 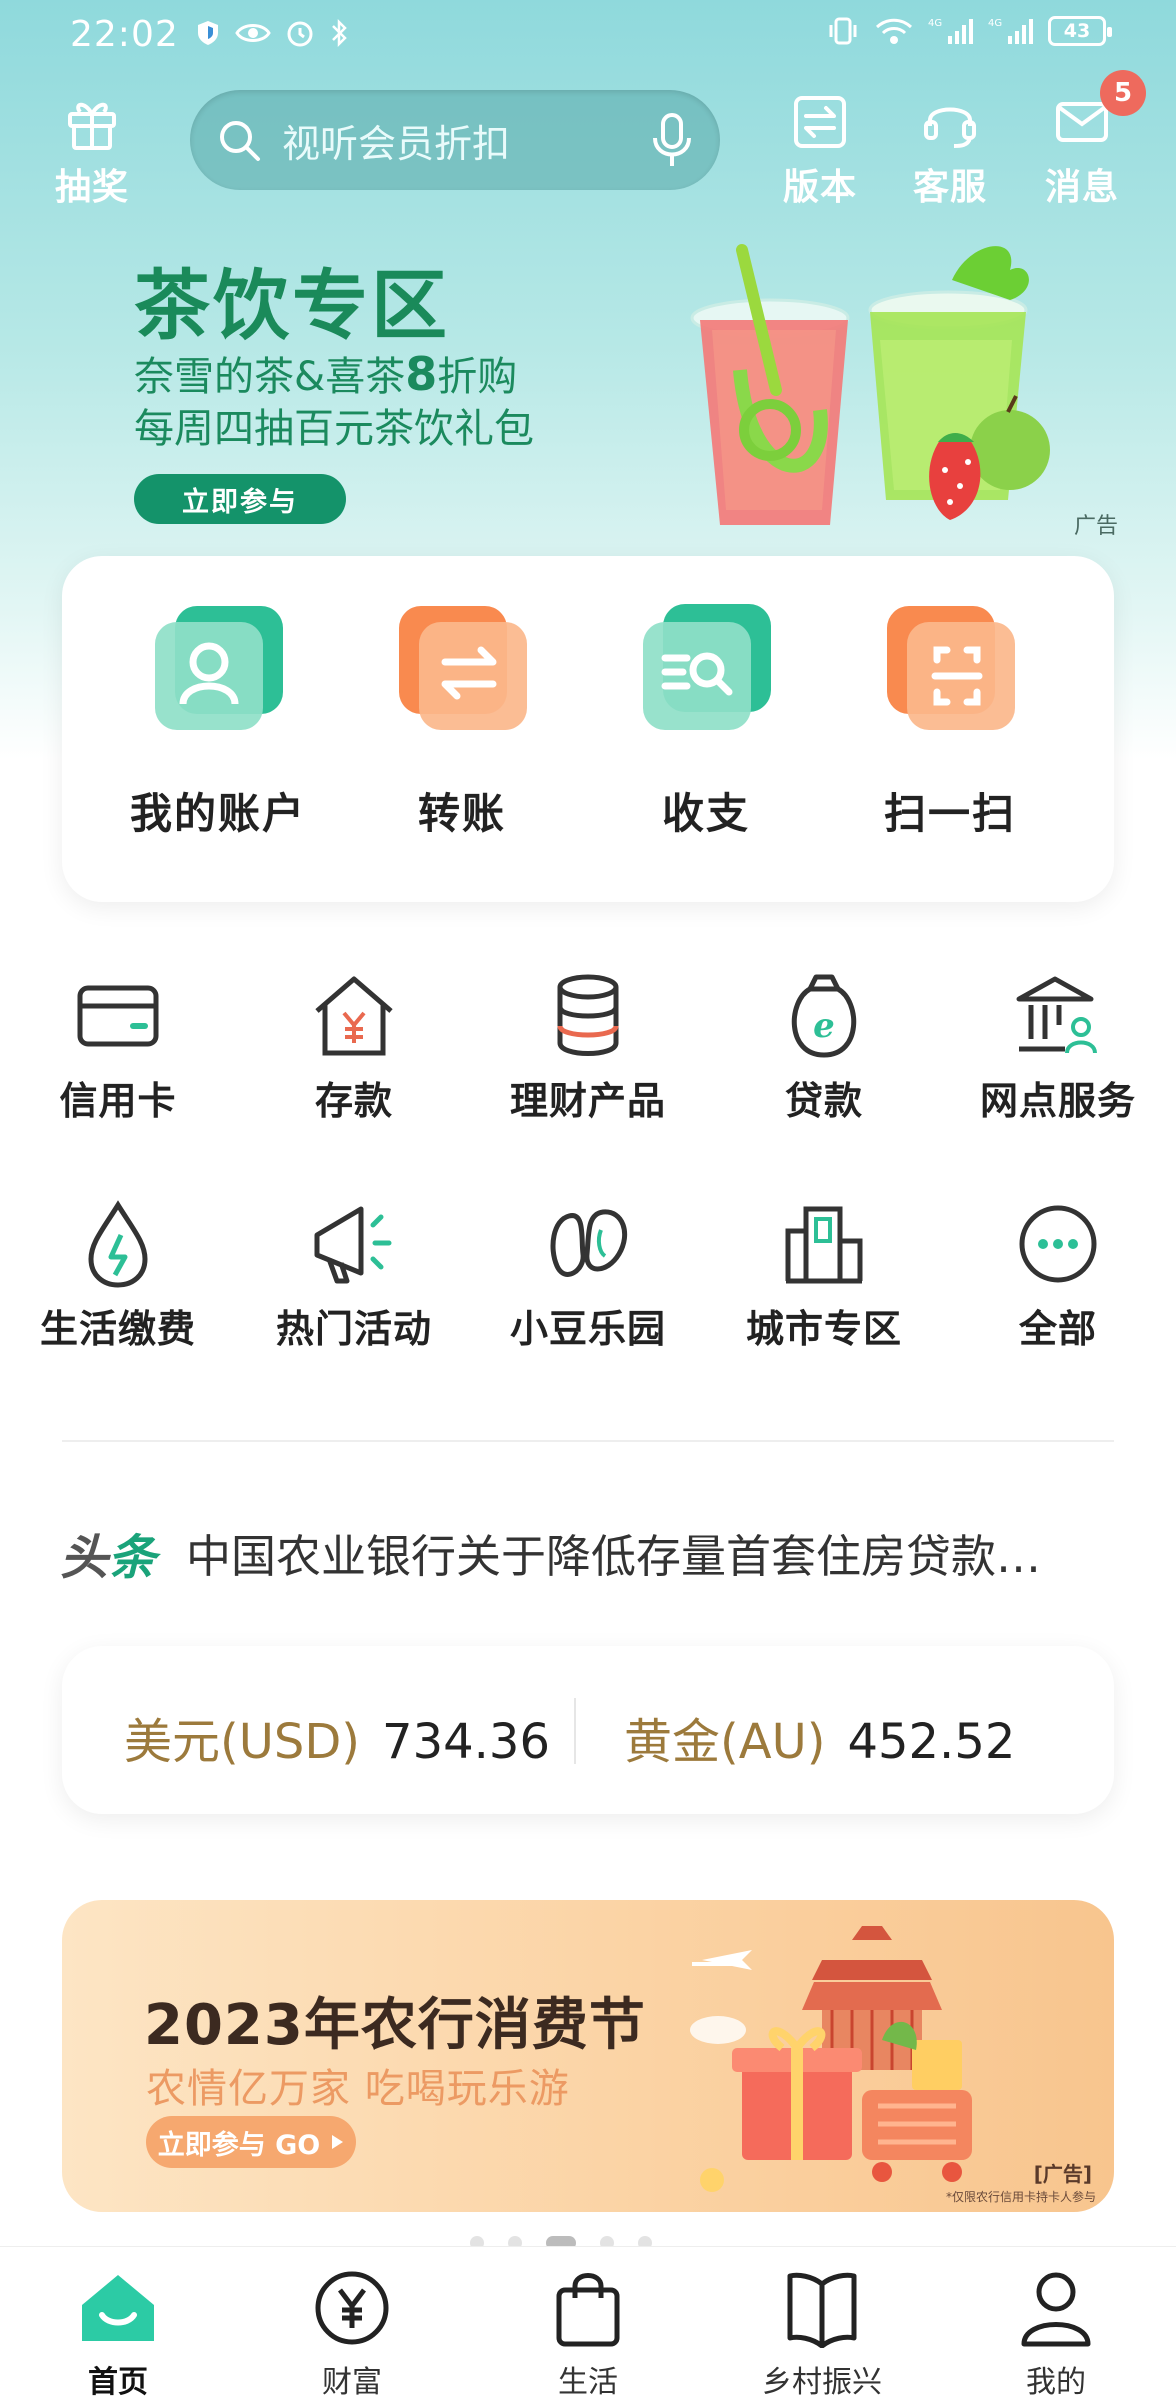 What do you see at coordinates (870, 384) in the screenshot?
I see `tea-drinks-illustration` at bounding box center [870, 384].